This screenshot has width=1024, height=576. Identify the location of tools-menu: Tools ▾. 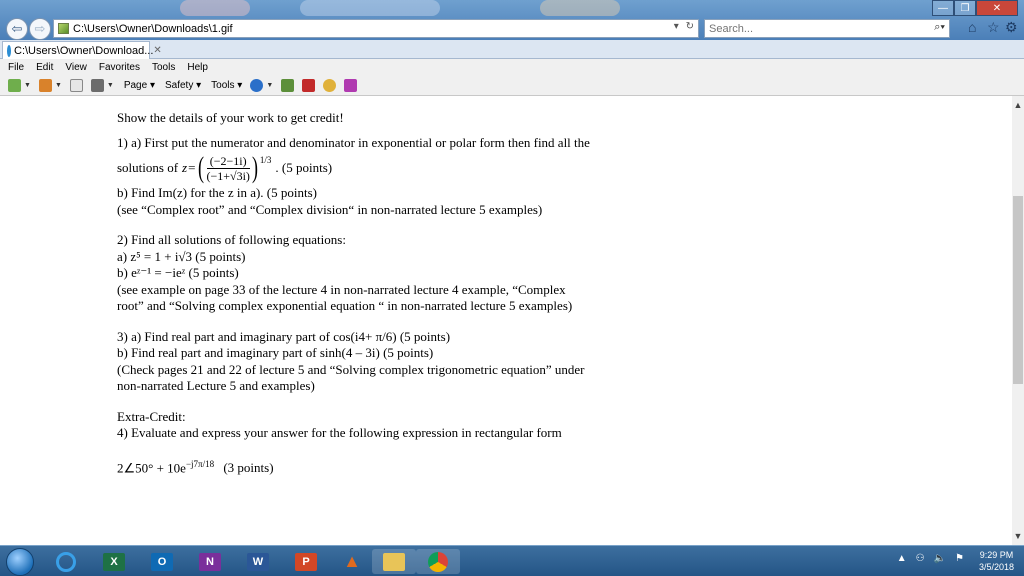
(226, 85).